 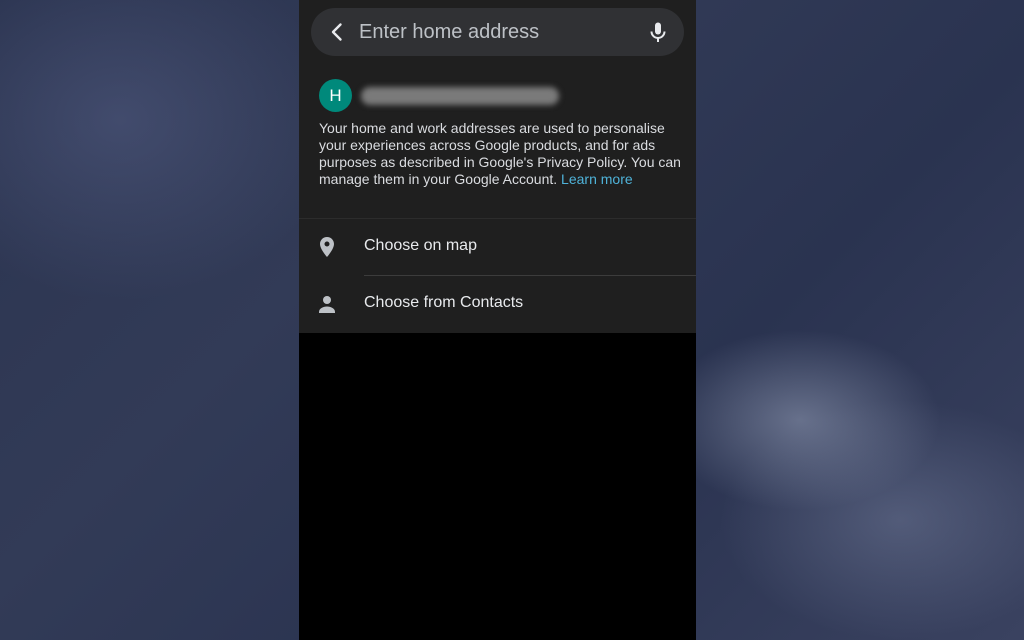 What do you see at coordinates (497, 247) in the screenshot?
I see `choose-on-map-option: Choose on map` at bounding box center [497, 247].